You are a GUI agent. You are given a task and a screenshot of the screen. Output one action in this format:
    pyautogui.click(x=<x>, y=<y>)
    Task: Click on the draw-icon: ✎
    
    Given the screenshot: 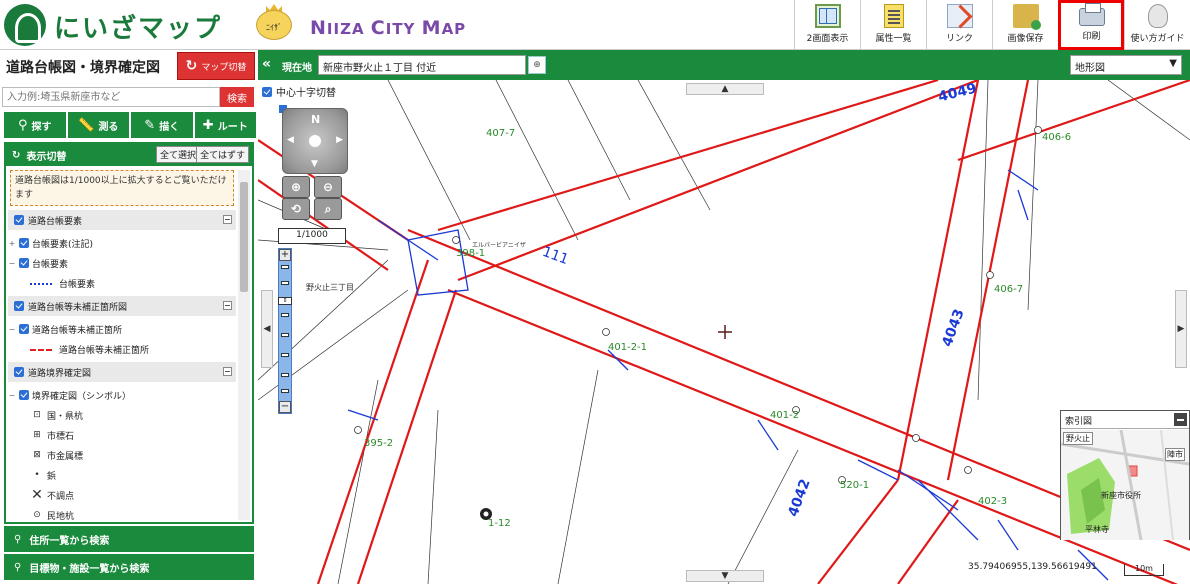 What is the action you would take?
    pyautogui.click(x=150, y=125)
    